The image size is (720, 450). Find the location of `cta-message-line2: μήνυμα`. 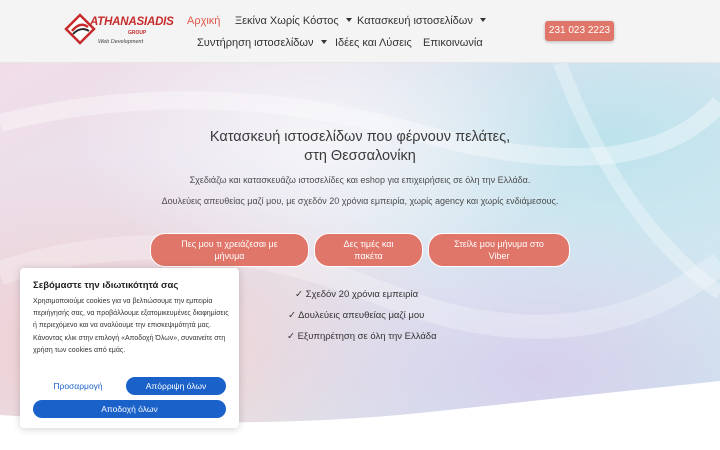

cta-message-line2: μήνυμα is located at coordinates (229, 256).